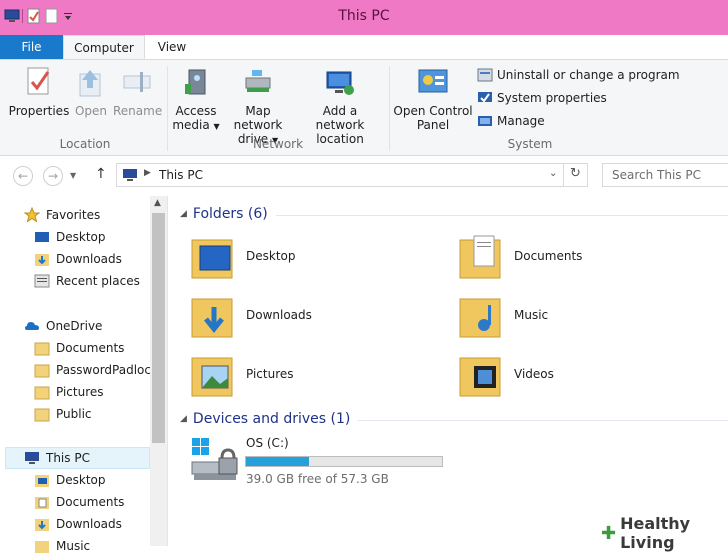  Describe the element at coordinates (251, 315) in the screenshot. I see `folder-downloads: Downloads` at that location.